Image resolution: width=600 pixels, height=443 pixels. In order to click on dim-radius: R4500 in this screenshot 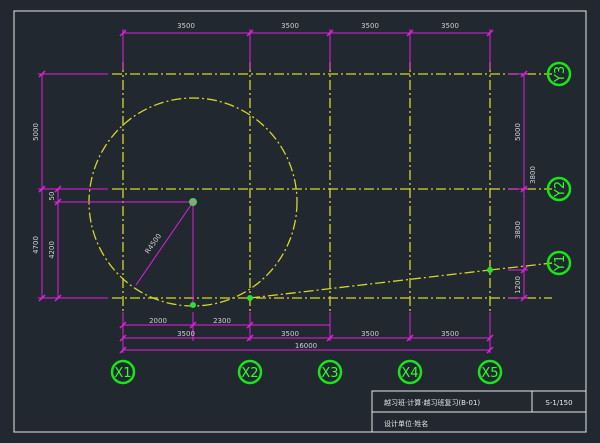, I will do `click(154, 243)`.